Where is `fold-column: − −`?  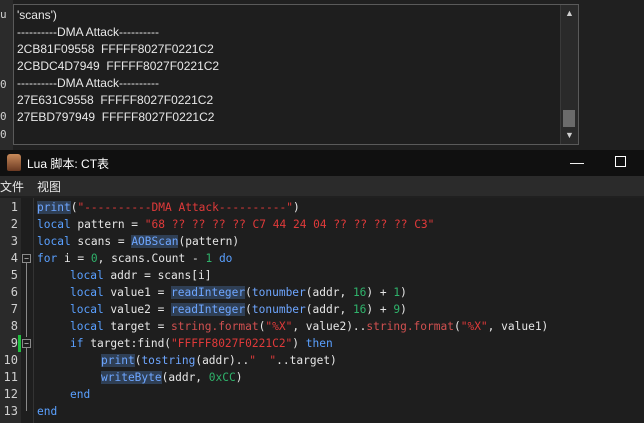
fold-column: − − is located at coordinates (27, 310).